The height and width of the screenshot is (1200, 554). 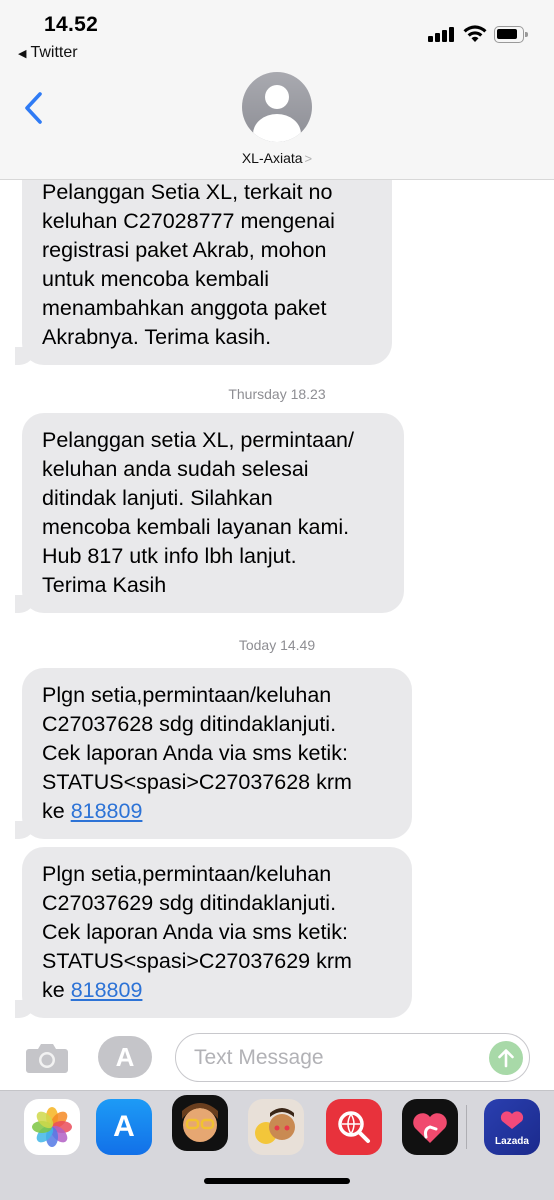 What do you see at coordinates (22, 53) in the screenshot?
I see `back-triangle-icon: ◀` at bounding box center [22, 53].